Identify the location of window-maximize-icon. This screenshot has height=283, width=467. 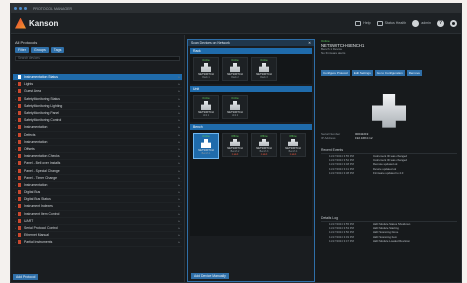
(25, 8).